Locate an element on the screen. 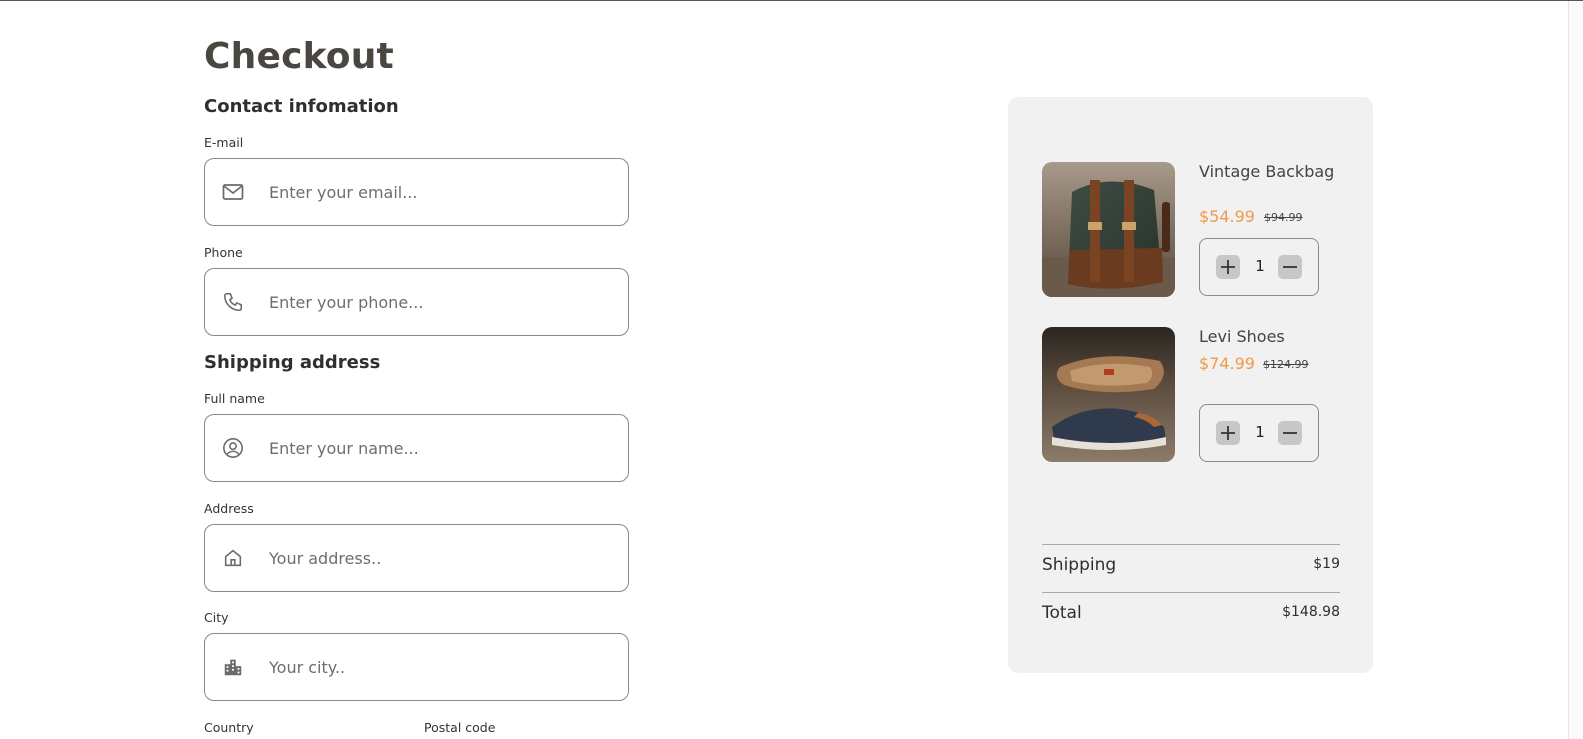 The image size is (1583, 739). home-icon is located at coordinates (233, 558).